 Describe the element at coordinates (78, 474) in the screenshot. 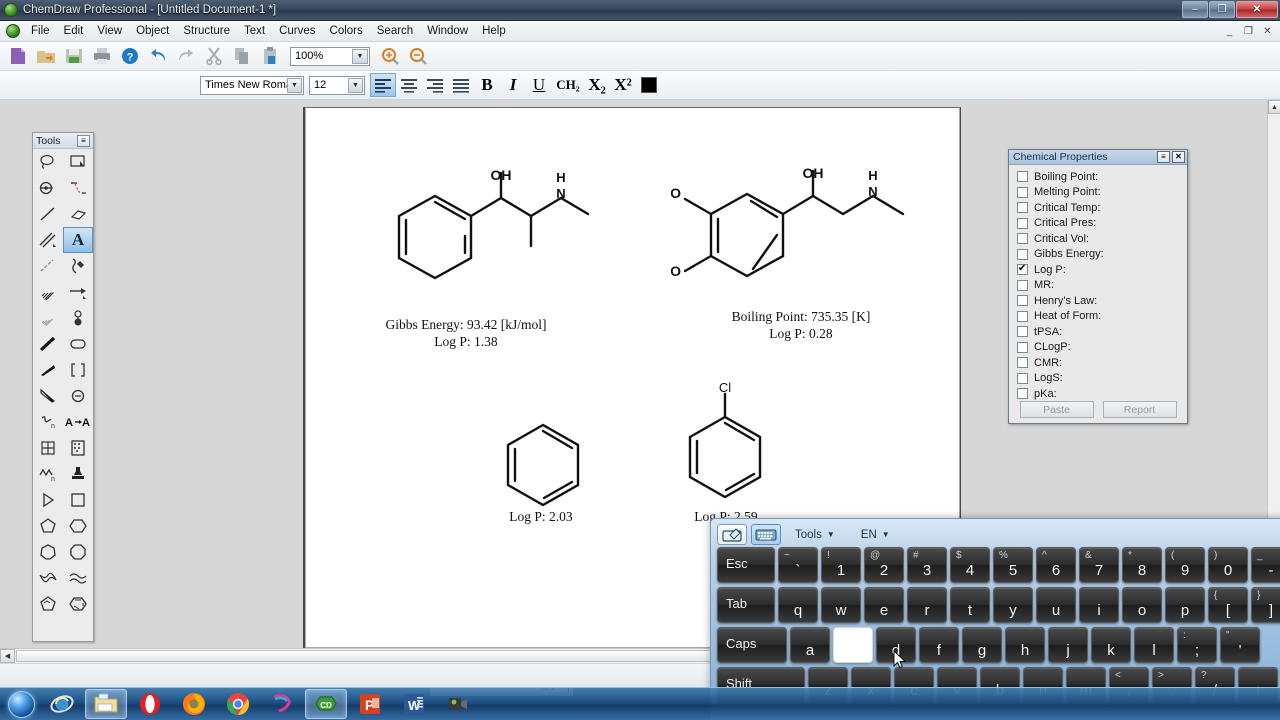

I see `tool-stamp-tool` at that location.